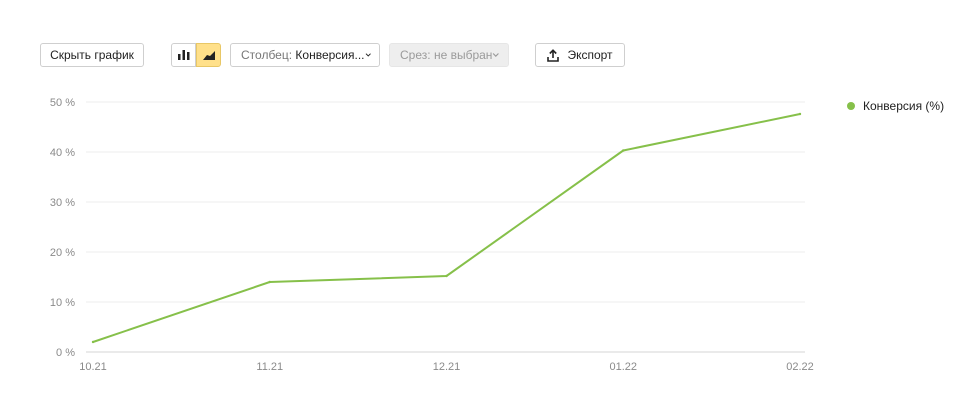 The width and height of the screenshot is (964, 406). I want to click on x-tick-label: 10.21, so click(93, 367).